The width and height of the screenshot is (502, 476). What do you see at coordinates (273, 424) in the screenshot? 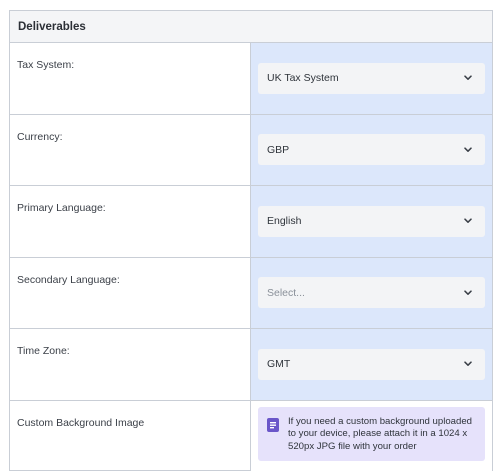
I see `document-icon` at bounding box center [273, 424].